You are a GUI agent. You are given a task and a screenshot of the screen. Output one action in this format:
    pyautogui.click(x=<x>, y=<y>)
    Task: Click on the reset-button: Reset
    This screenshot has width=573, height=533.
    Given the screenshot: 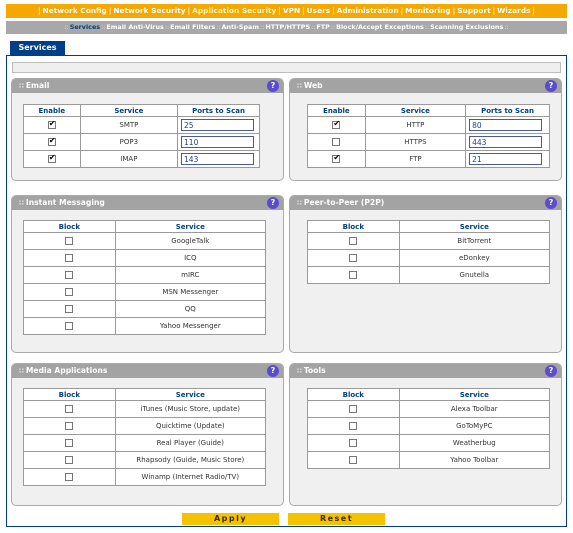 What is the action you would take?
    pyautogui.click(x=336, y=519)
    